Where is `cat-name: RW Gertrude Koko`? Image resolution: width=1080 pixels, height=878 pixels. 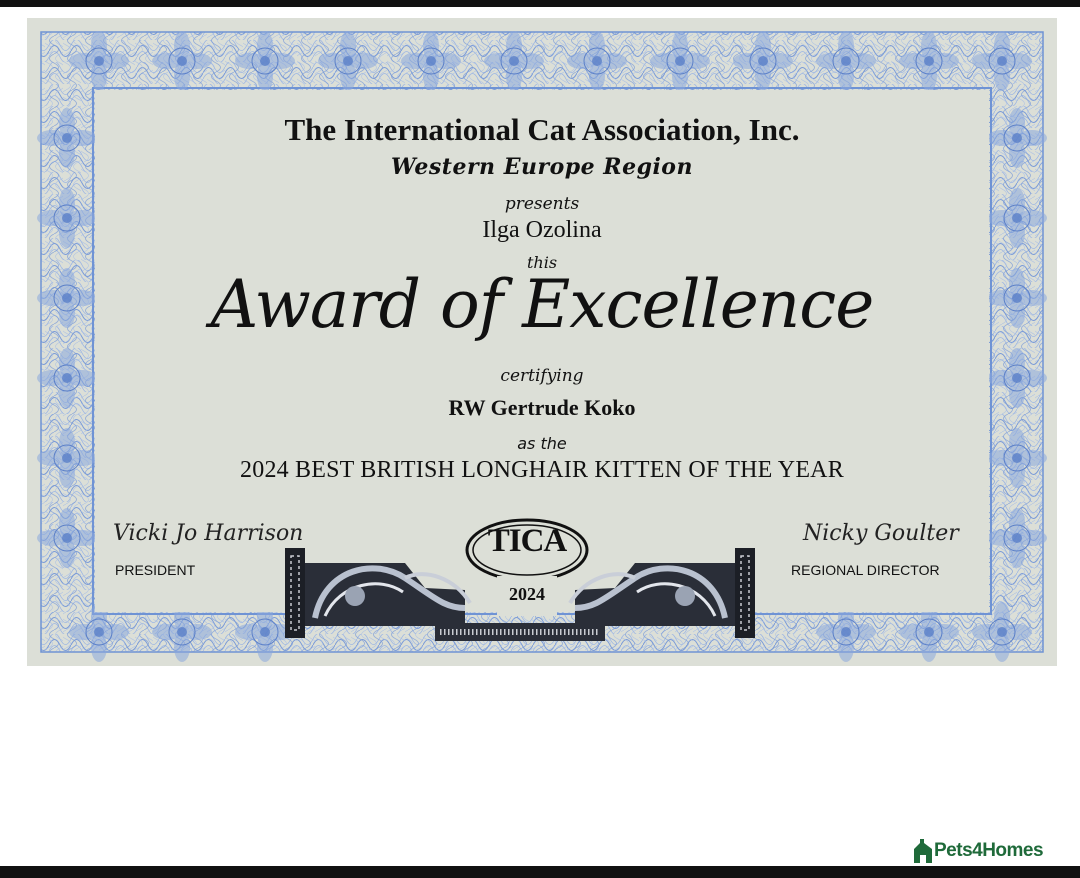 cat-name: RW Gertrude Koko is located at coordinates (542, 407).